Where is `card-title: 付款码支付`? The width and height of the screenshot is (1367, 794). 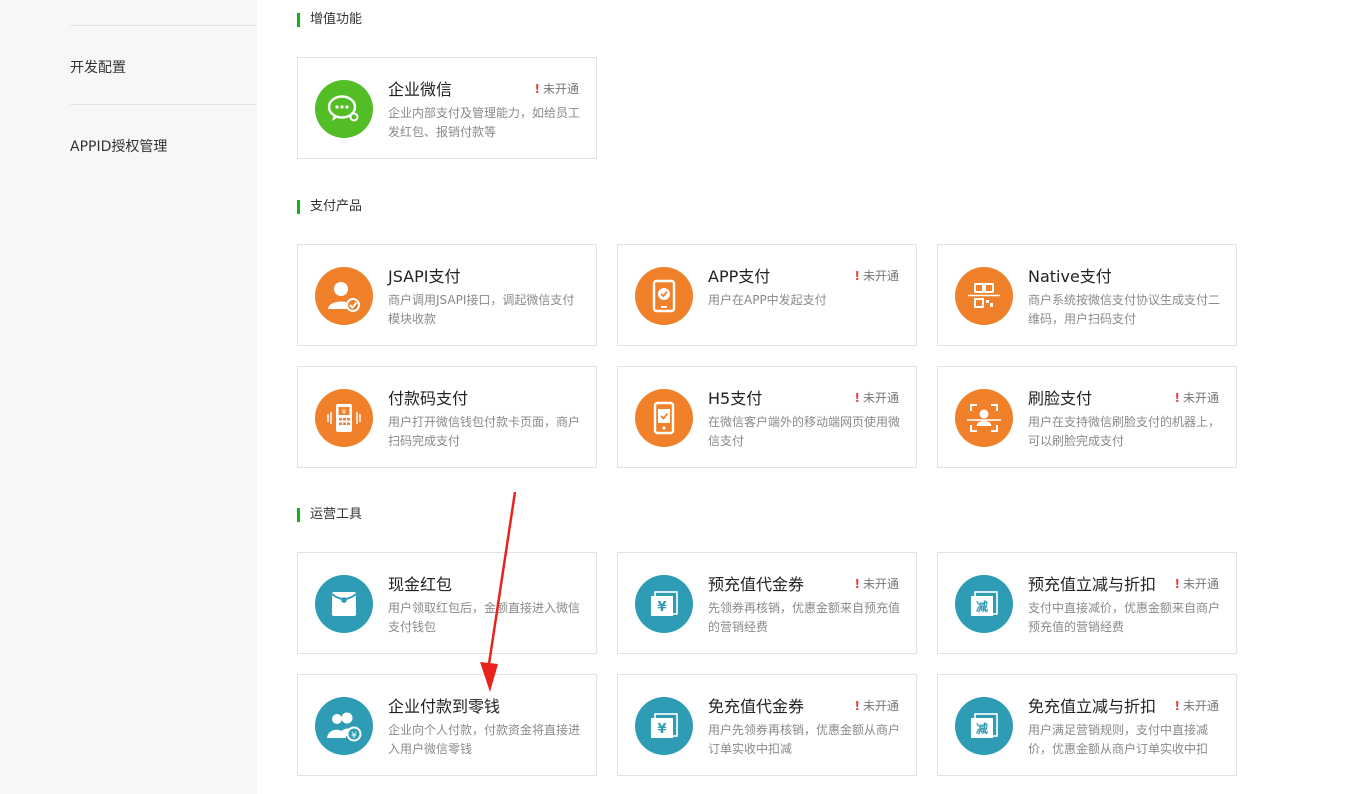
card-title: 付款码支付 is located at coordinates (428, 398).